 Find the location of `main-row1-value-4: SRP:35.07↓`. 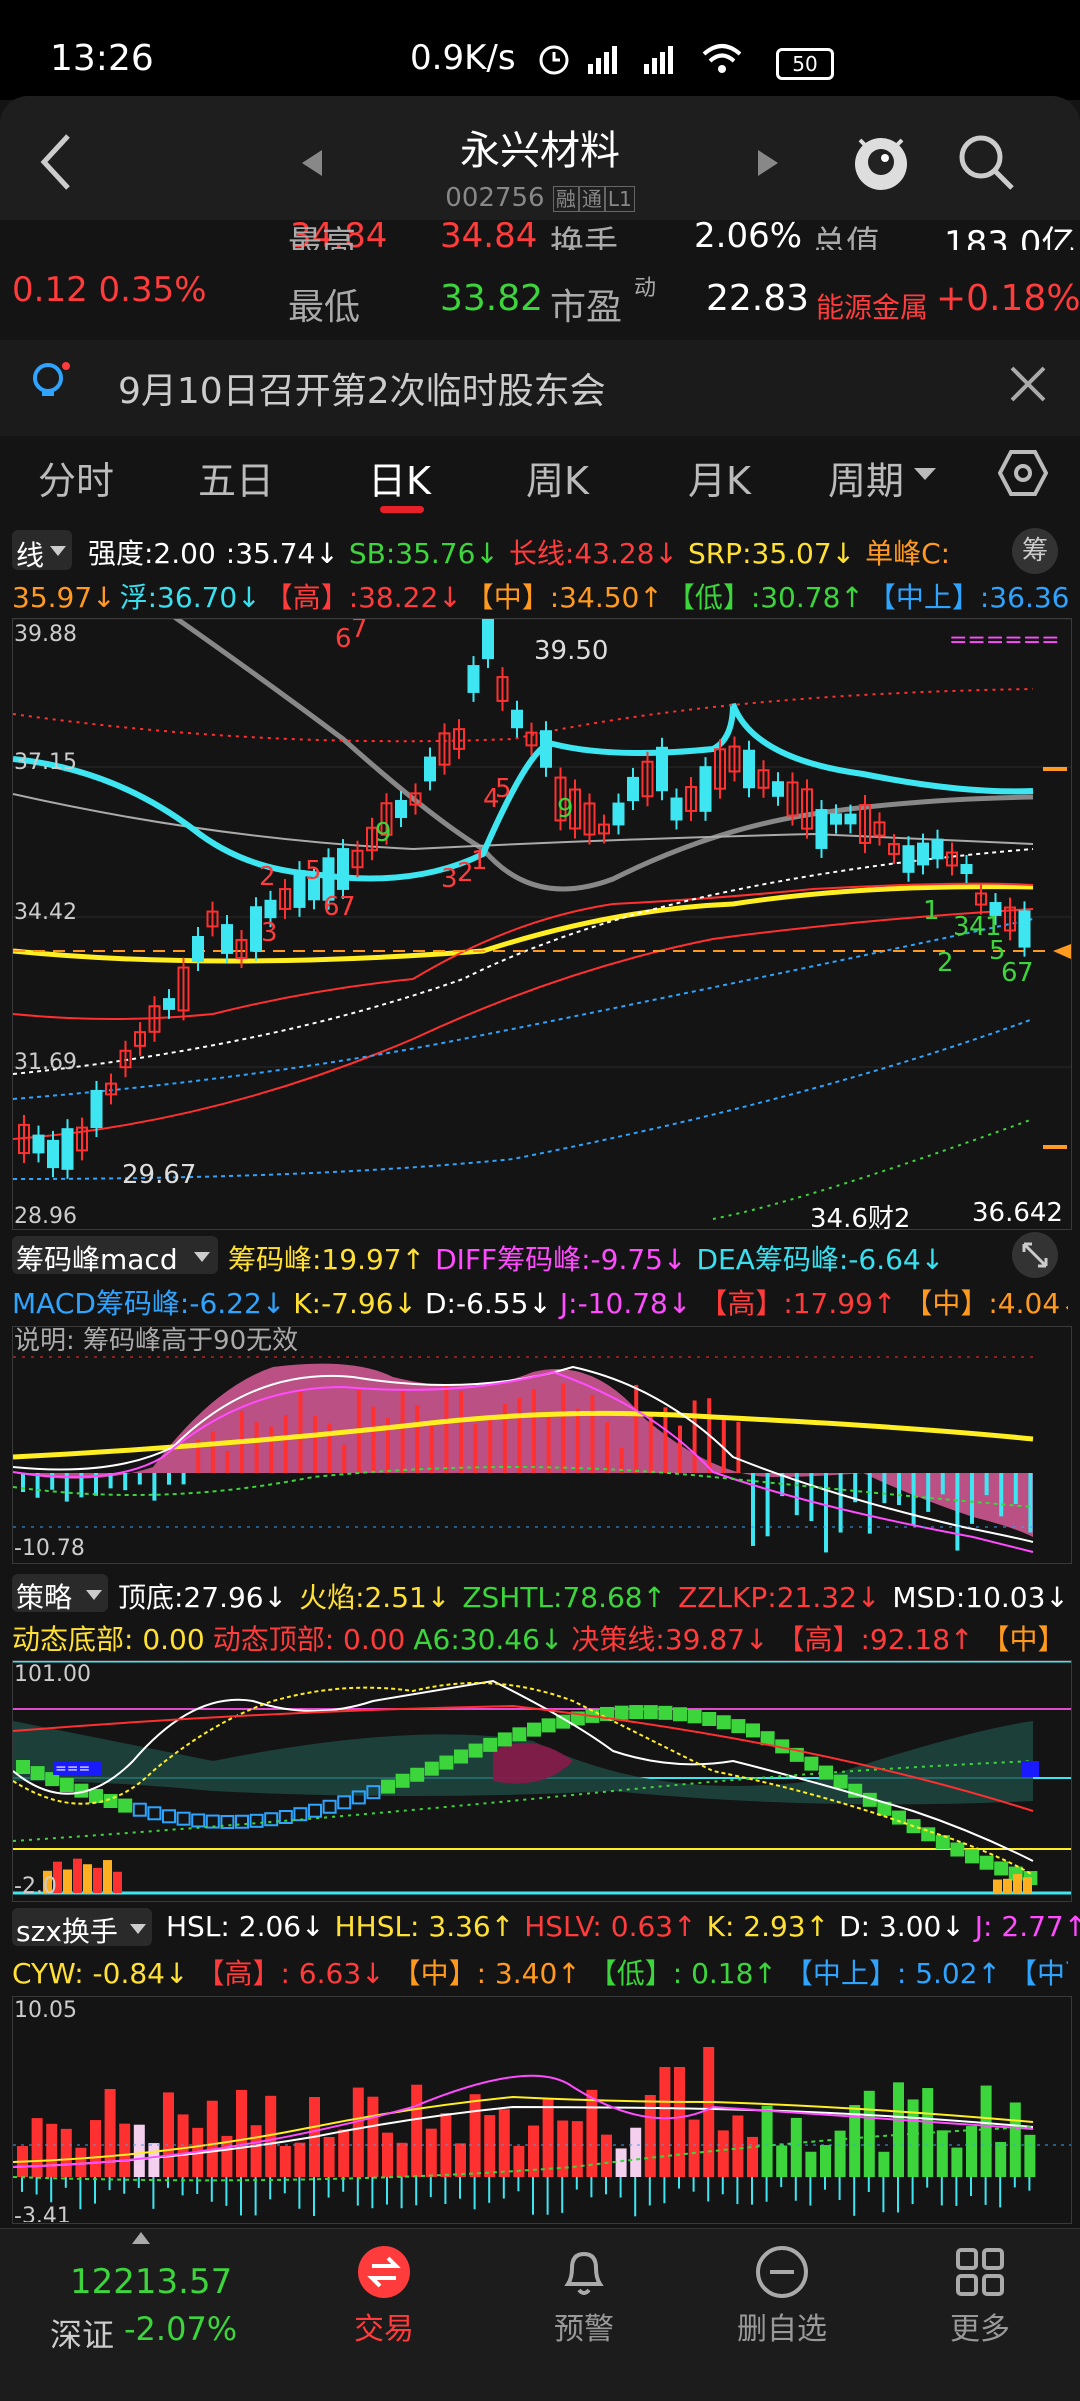

main-row1-value-4: SRP:35.07↓ is located at coordinates (771, 553).